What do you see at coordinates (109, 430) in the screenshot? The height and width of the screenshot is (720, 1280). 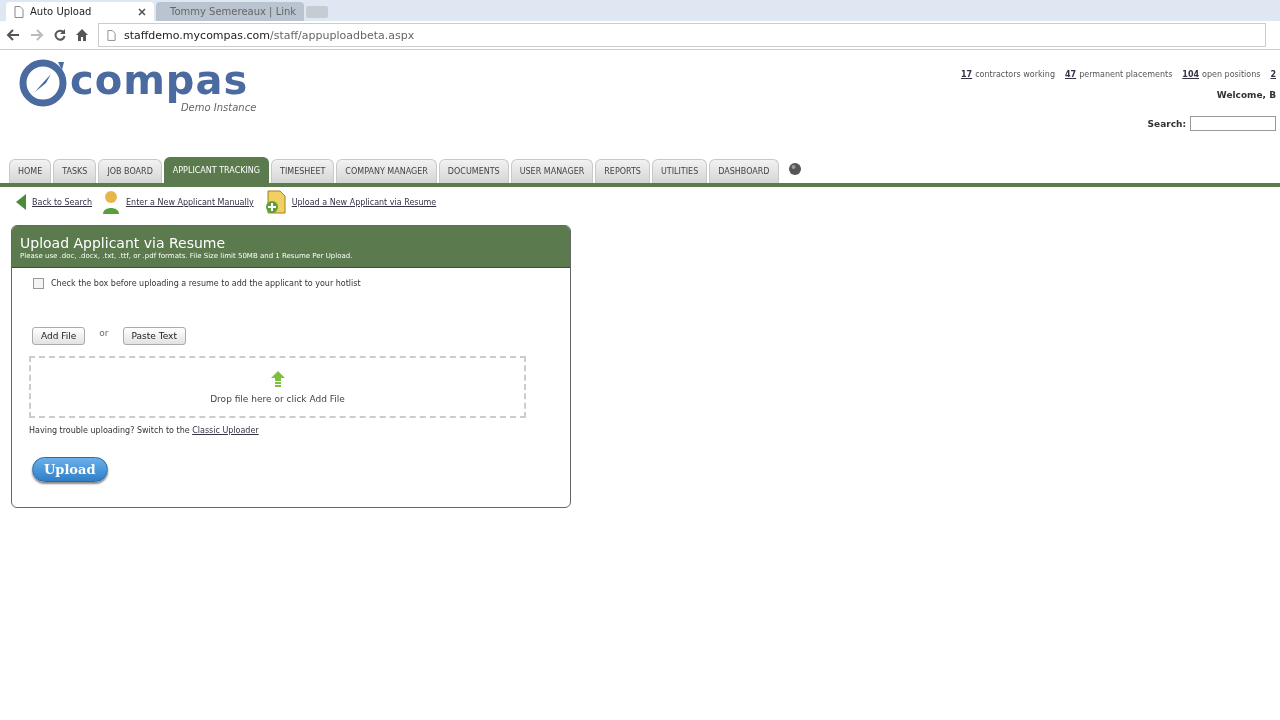 I see `trouble-text: Having trouble uploading? Switch to the` at bounding box center [109, 430].